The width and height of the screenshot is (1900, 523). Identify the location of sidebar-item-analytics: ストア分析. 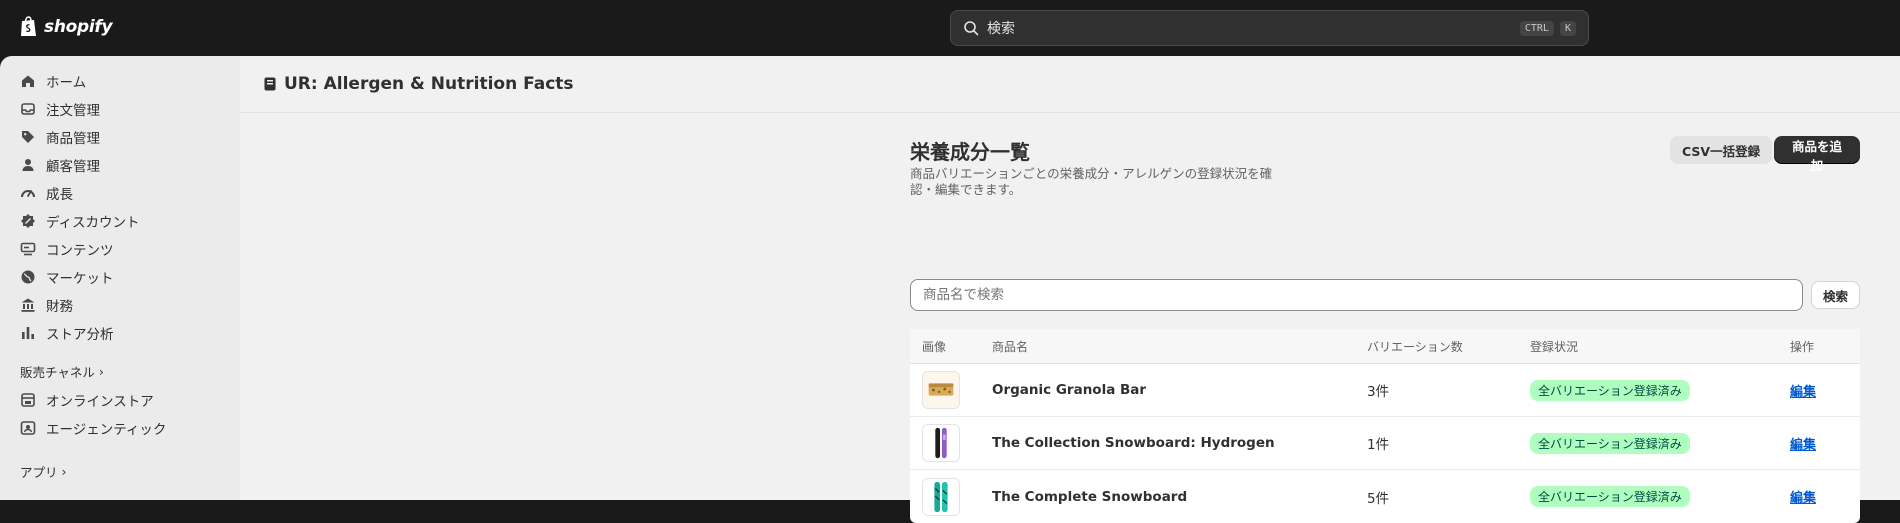
(120, 333).